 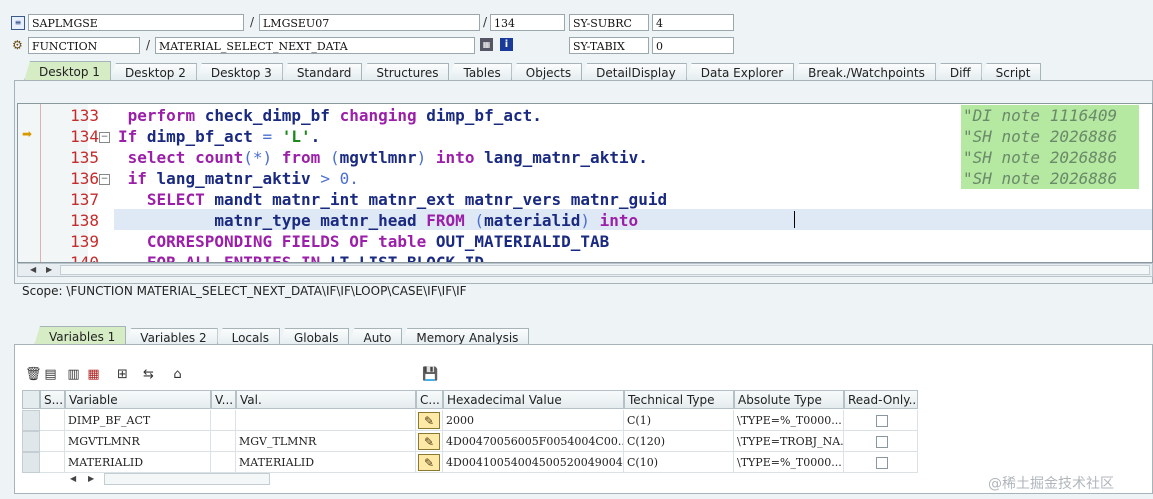 What do you see at coordinates (533, 399) in the screenshot?
I see `col-header-hex: Hexadecimal Value` at bounding box center [533, 399].